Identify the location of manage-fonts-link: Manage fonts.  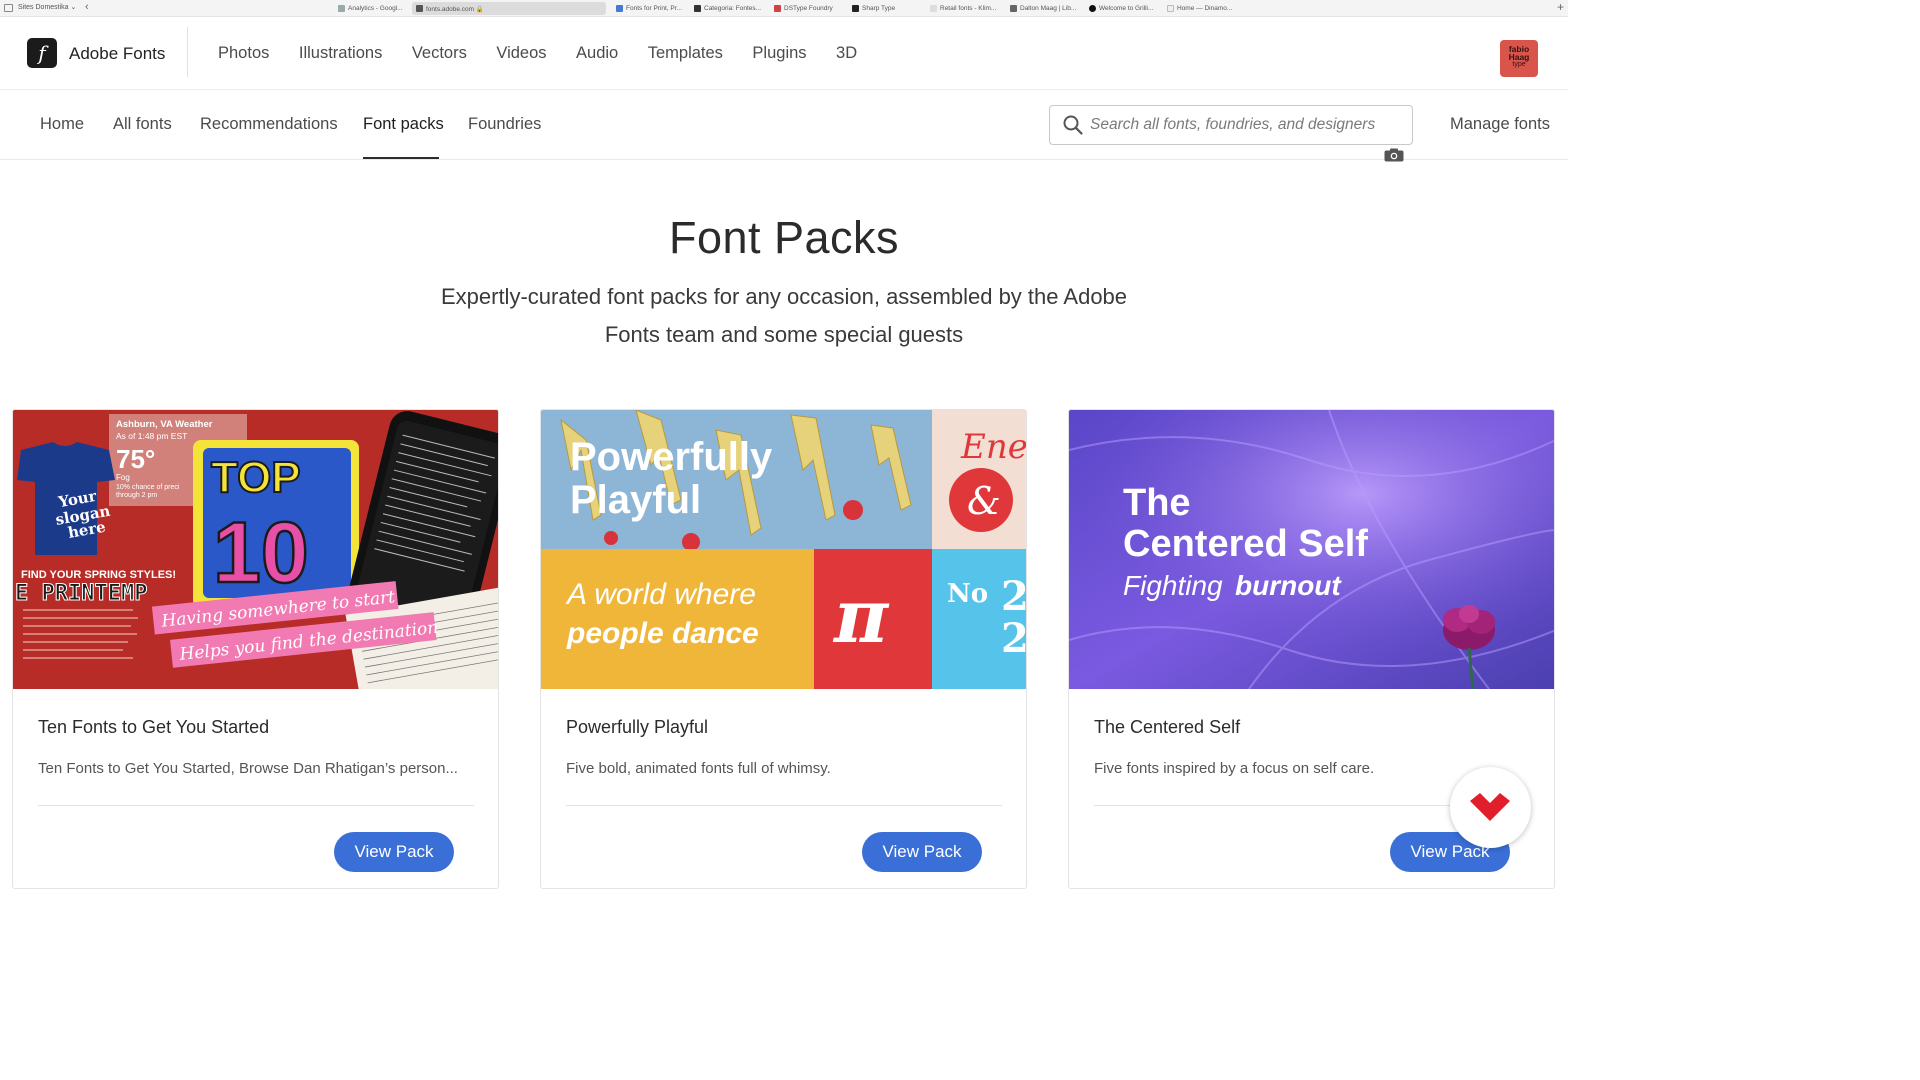
(1500, 124).